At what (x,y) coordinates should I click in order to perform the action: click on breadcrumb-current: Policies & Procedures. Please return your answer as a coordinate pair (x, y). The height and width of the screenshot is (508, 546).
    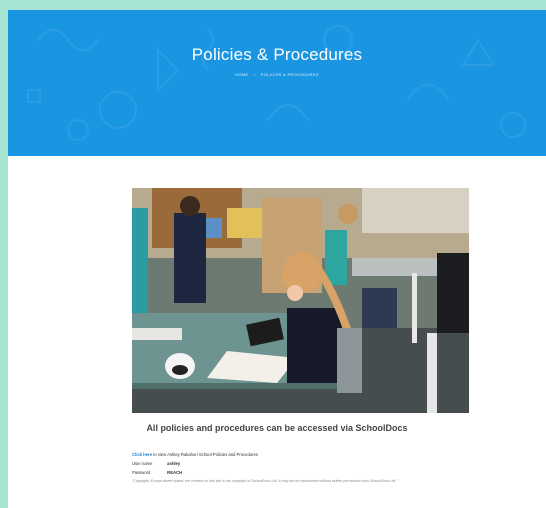
    Looking at the image, I should click on (289, 74).